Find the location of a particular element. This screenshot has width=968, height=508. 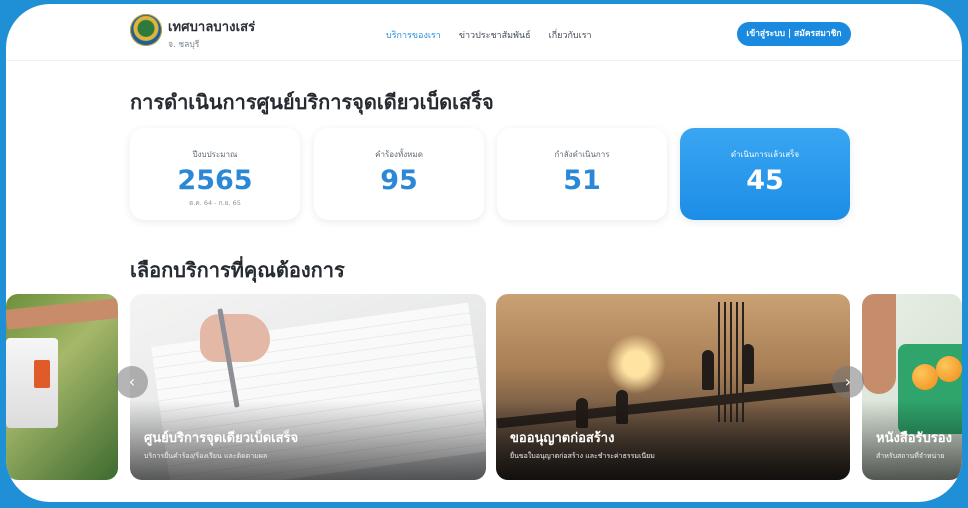

stat-label: คำร้องทั้งหมด is located at coordinates (399, 154).